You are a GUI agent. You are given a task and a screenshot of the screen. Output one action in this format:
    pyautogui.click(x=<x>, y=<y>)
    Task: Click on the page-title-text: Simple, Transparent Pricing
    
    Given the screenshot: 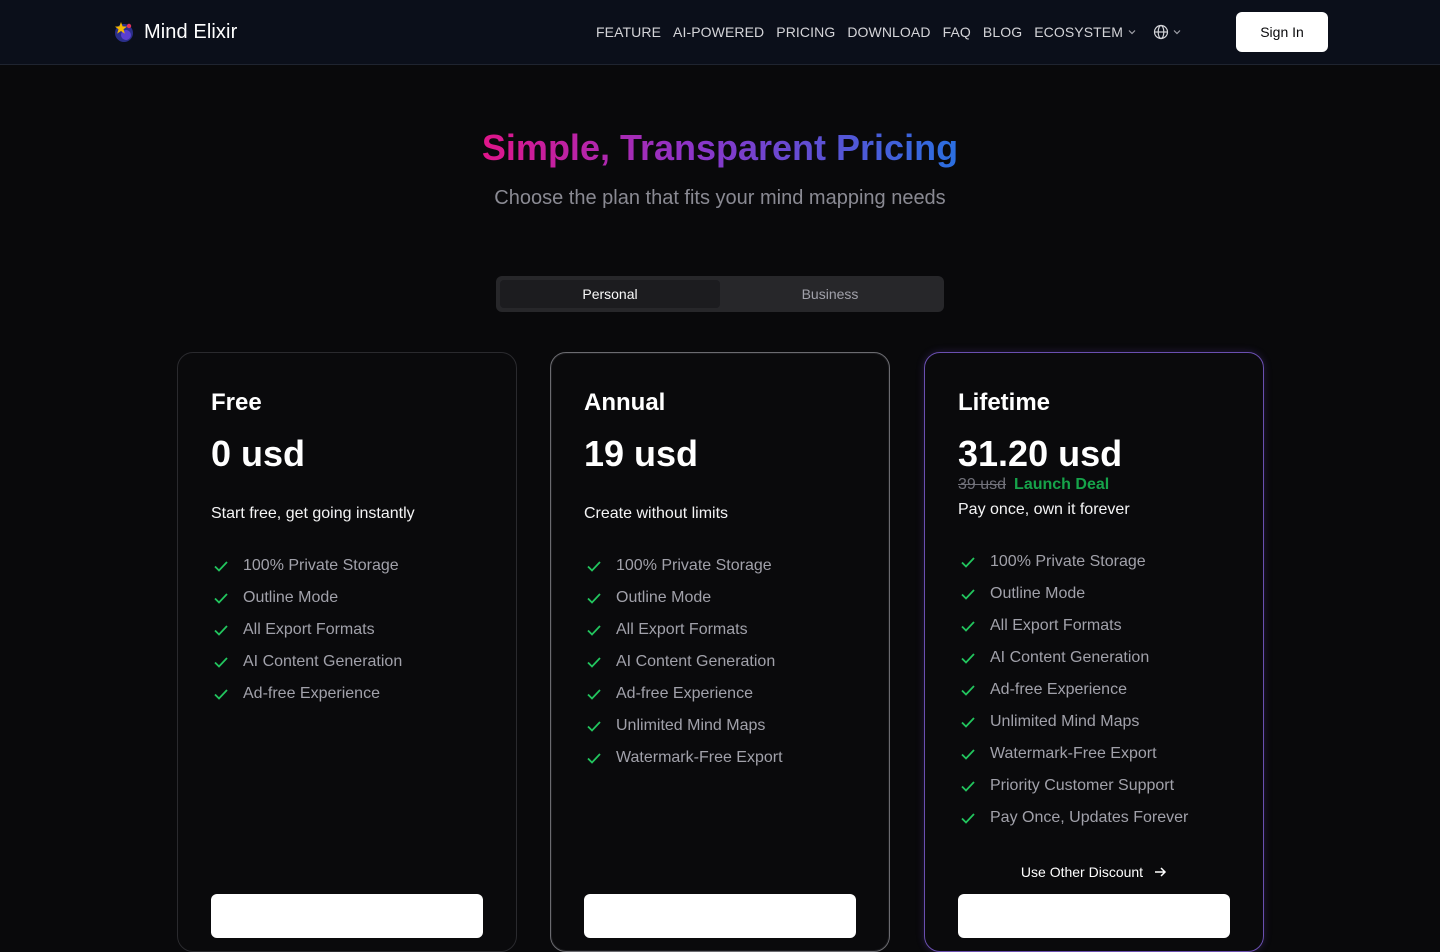 What is the action you would take?
    pyautogui.click(x=720, y=147)
    